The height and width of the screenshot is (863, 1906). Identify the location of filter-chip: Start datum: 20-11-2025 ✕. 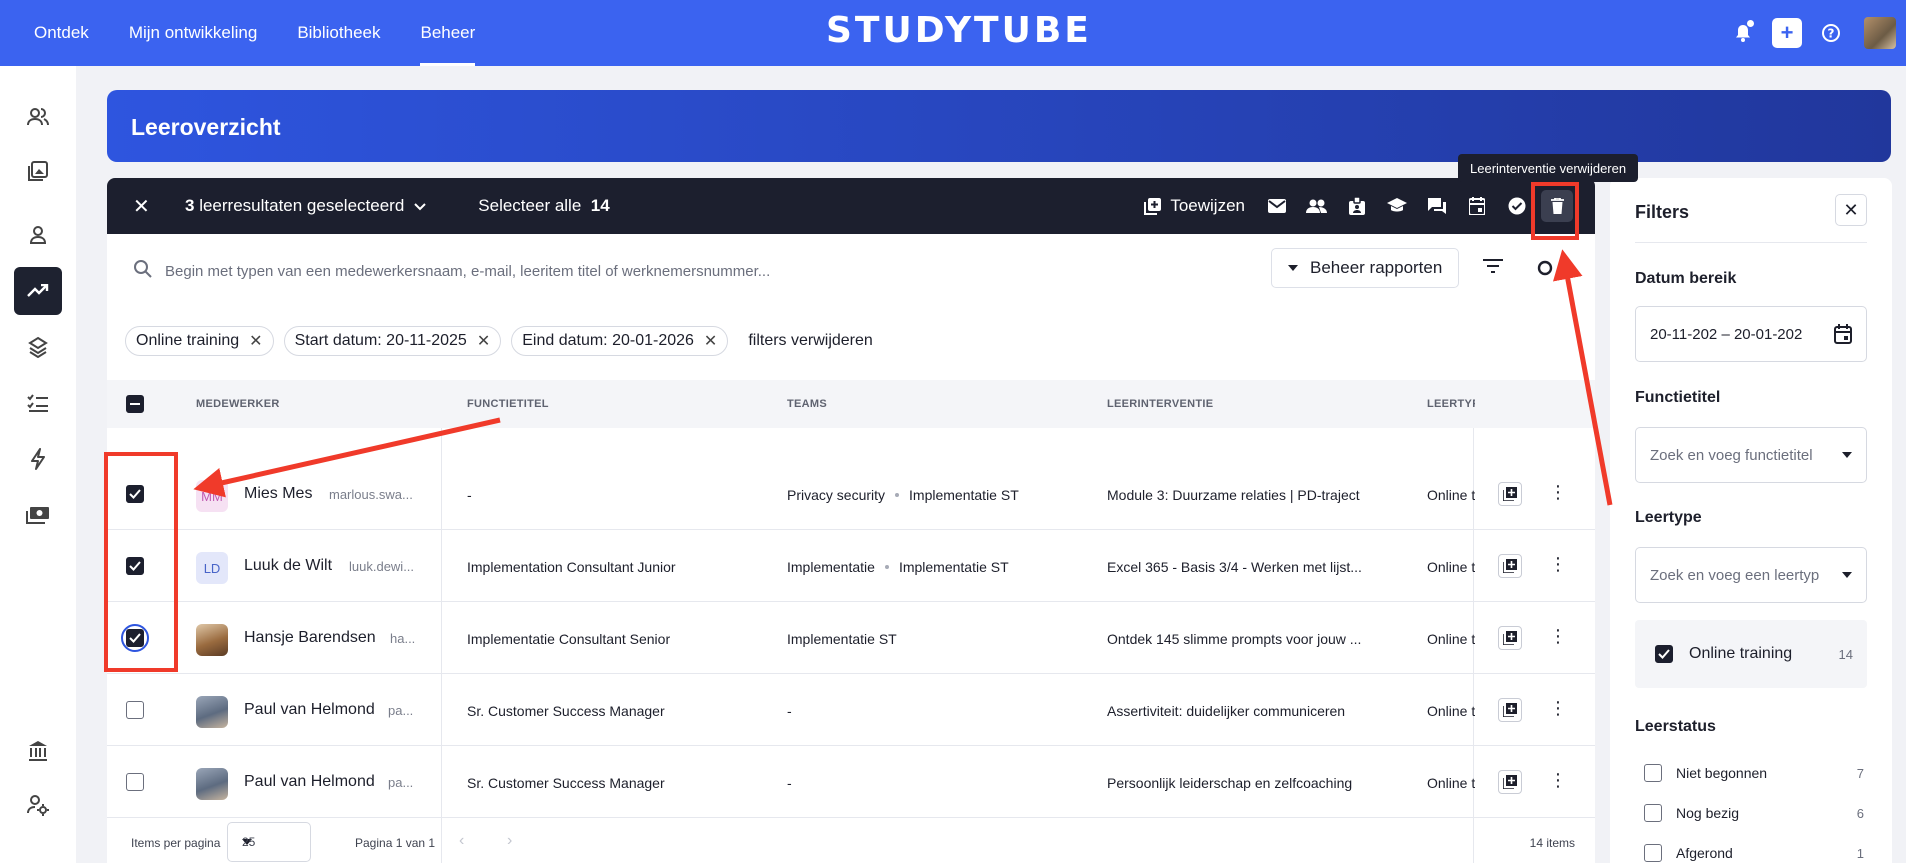
(392, 341).